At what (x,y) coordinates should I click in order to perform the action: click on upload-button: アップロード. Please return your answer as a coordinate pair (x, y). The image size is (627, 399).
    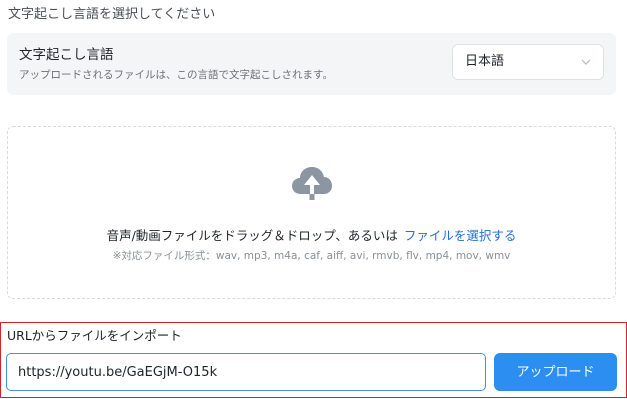
    Looking at the image, I should click on (555, 372).